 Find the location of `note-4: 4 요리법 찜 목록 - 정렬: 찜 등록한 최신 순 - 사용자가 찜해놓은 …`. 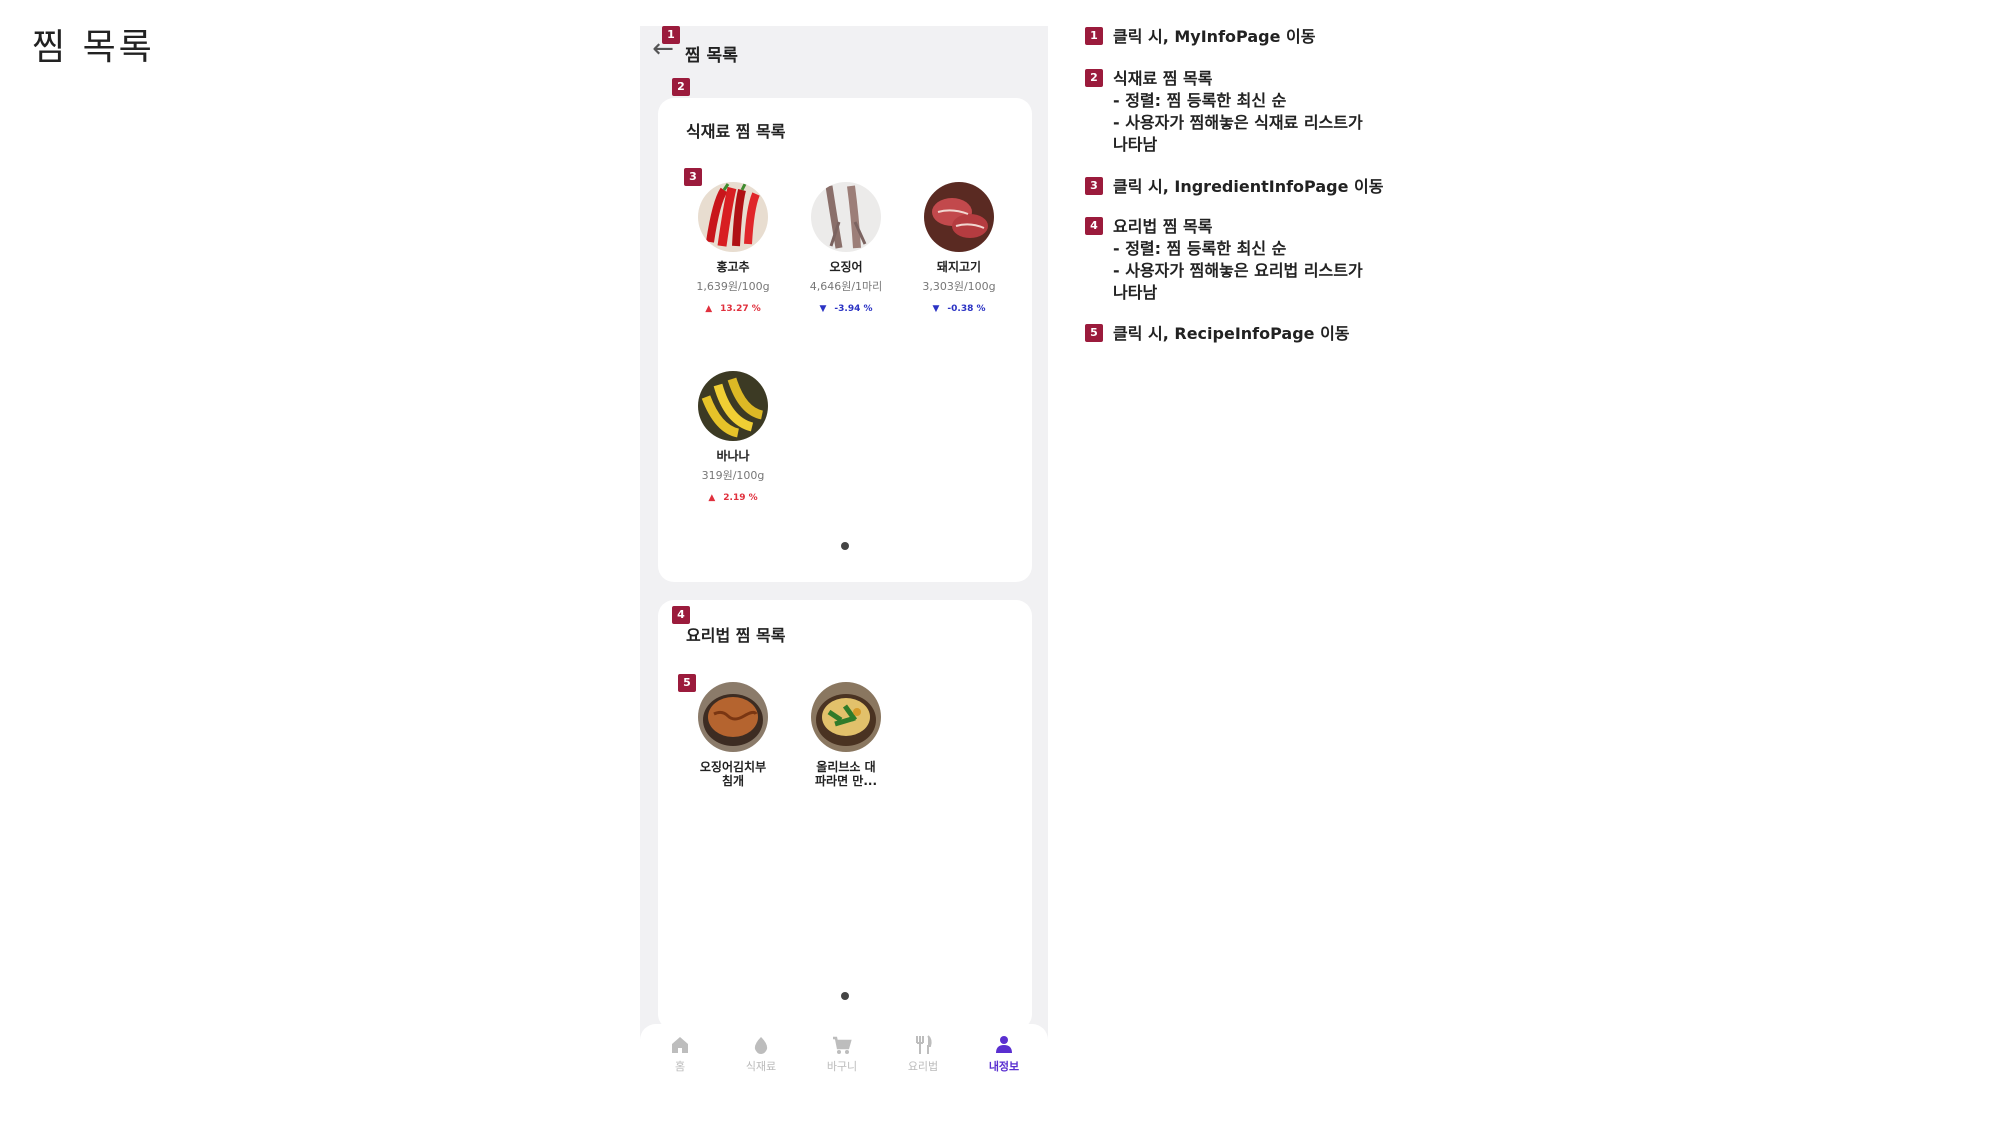

note-4: 4 요리법 찜 목록 - 정렬: 찜 등록한 최신 순 - 사용자가 찜해놓은 … is located at coordinates (1255, 259).